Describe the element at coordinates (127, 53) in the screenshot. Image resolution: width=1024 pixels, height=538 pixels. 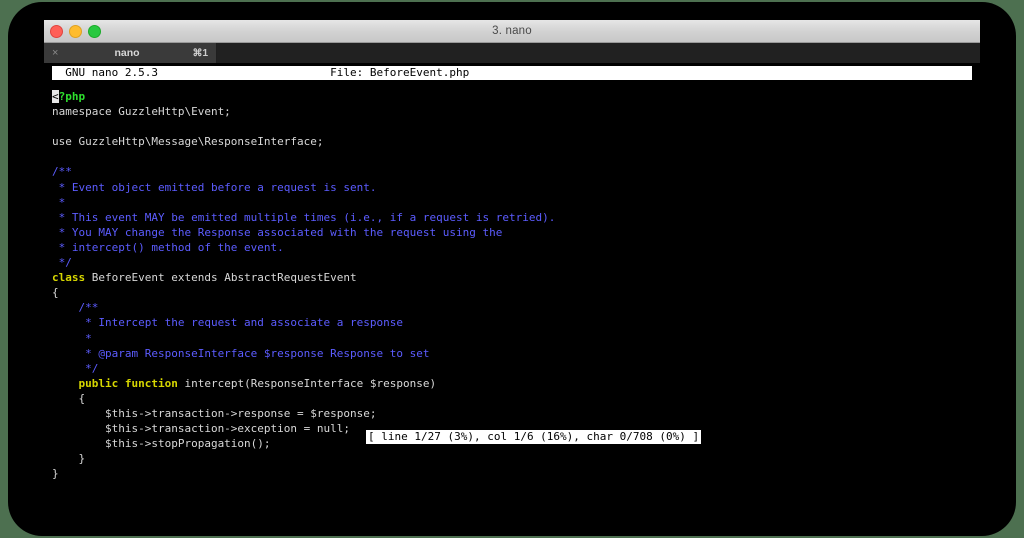
I see `tab-label: nano` at that location.